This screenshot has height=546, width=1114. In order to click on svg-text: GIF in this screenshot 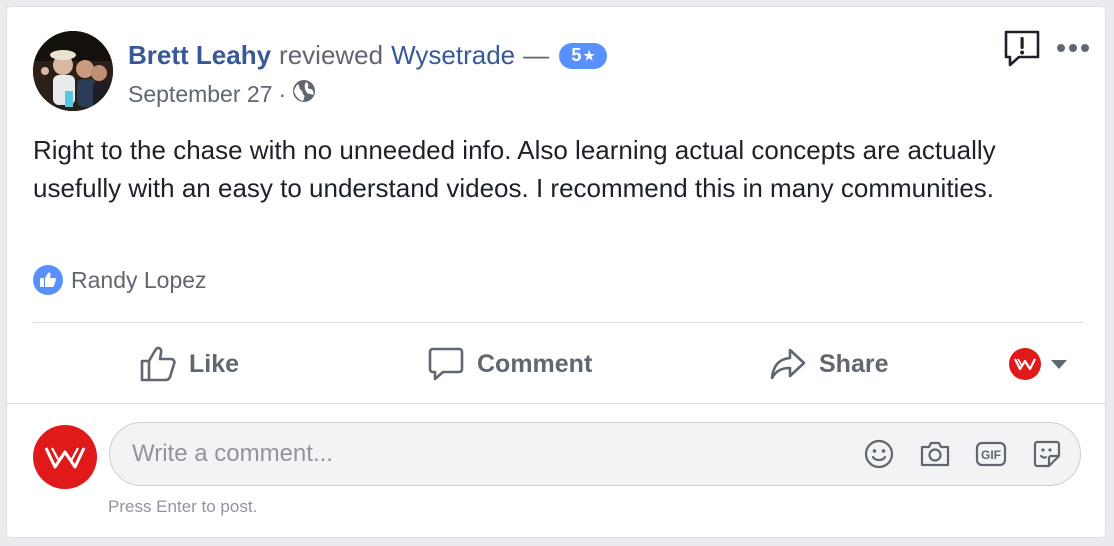, I will do `click(991, 455)`.